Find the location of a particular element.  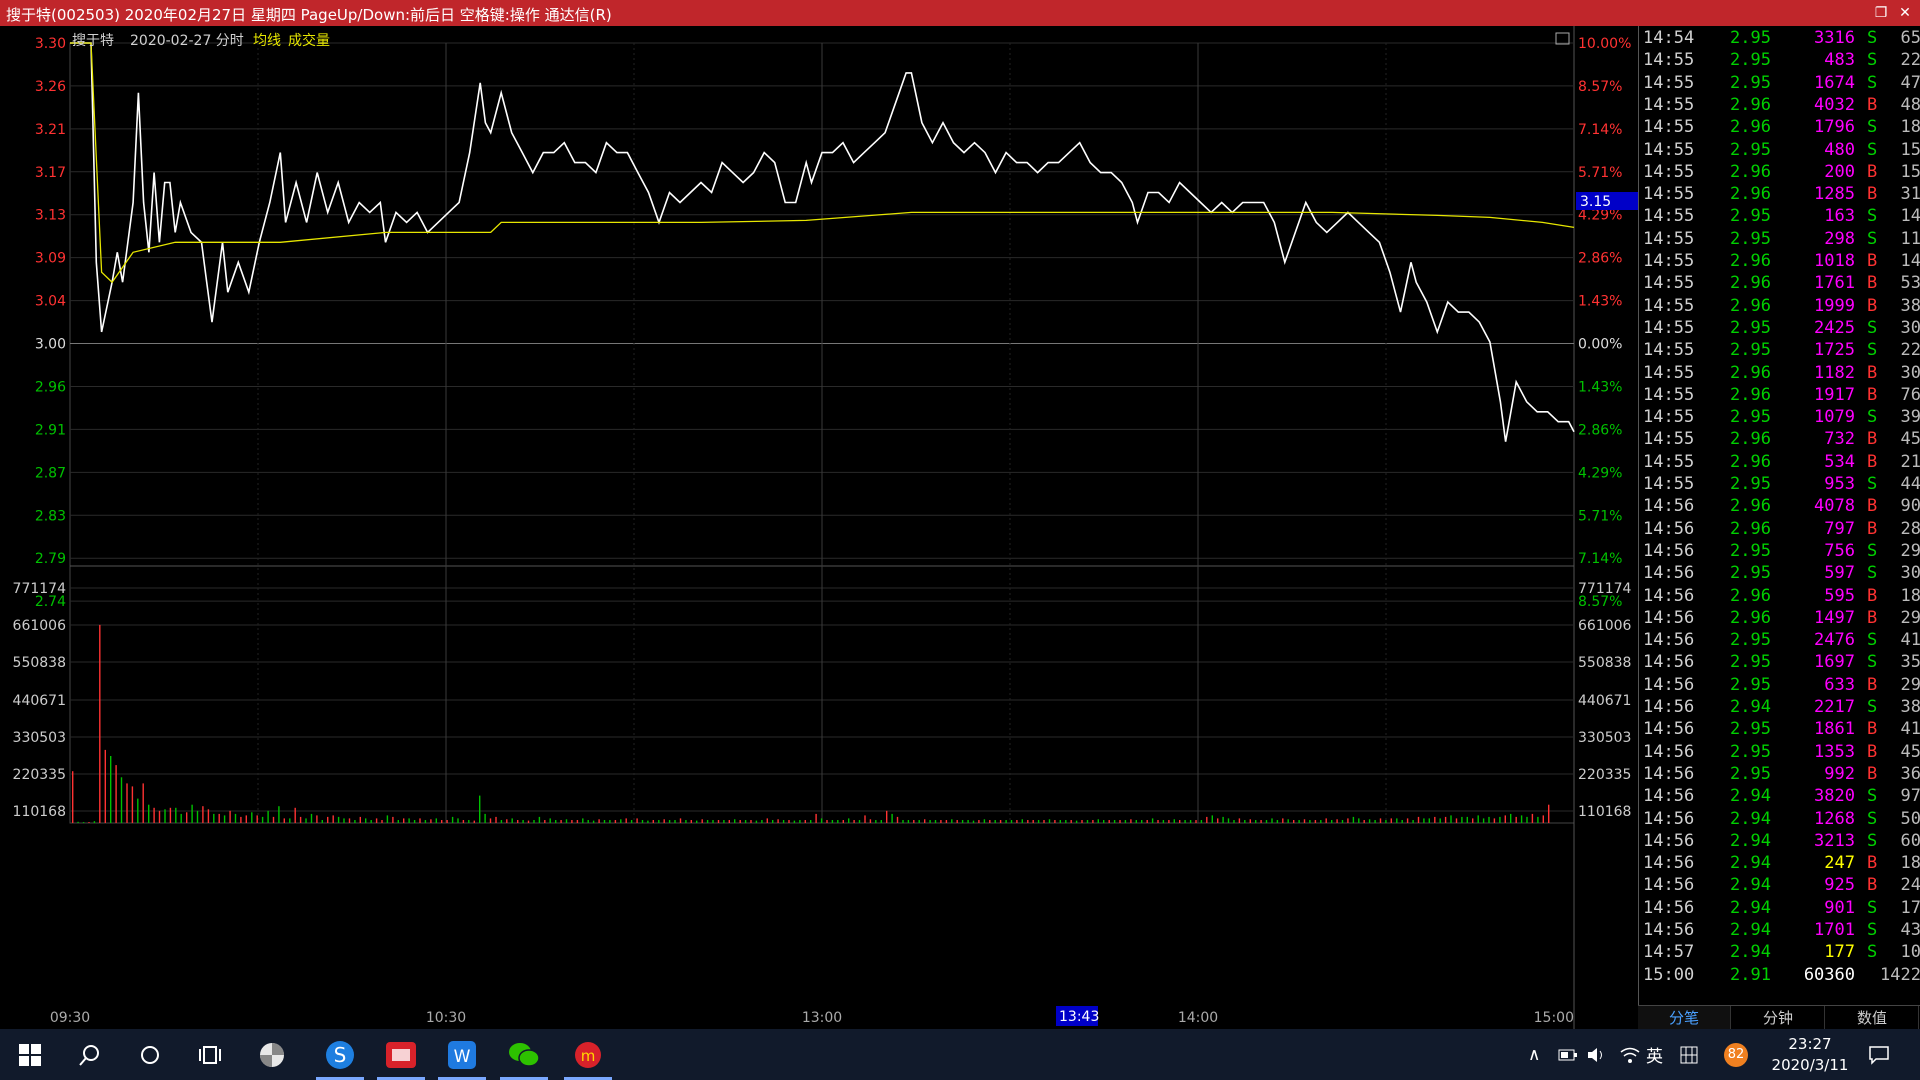

tick-price: 2.94 is located at coordinates (1750, 796).